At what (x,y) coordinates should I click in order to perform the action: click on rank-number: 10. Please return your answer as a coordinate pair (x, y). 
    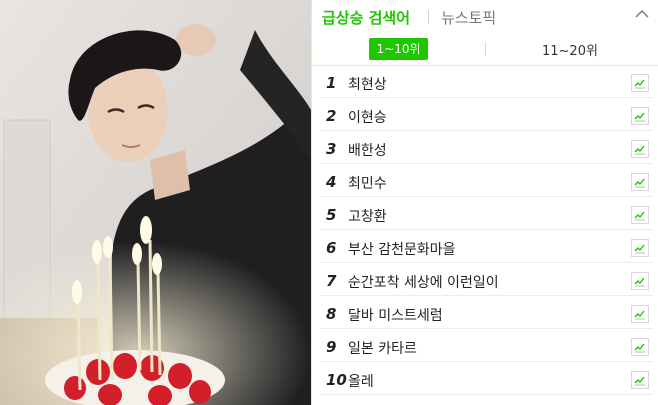
    Looking at the image, I should click on (336, 380).